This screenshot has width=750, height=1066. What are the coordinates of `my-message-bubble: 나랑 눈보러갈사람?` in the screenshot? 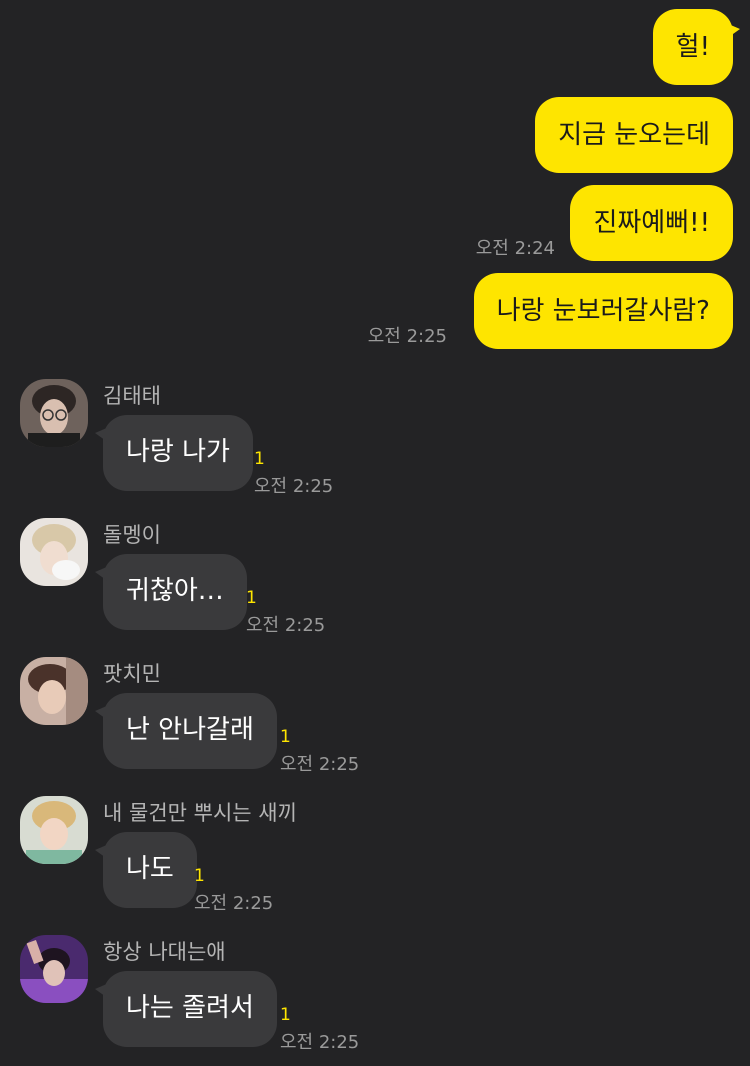 It's located at (603, 311).